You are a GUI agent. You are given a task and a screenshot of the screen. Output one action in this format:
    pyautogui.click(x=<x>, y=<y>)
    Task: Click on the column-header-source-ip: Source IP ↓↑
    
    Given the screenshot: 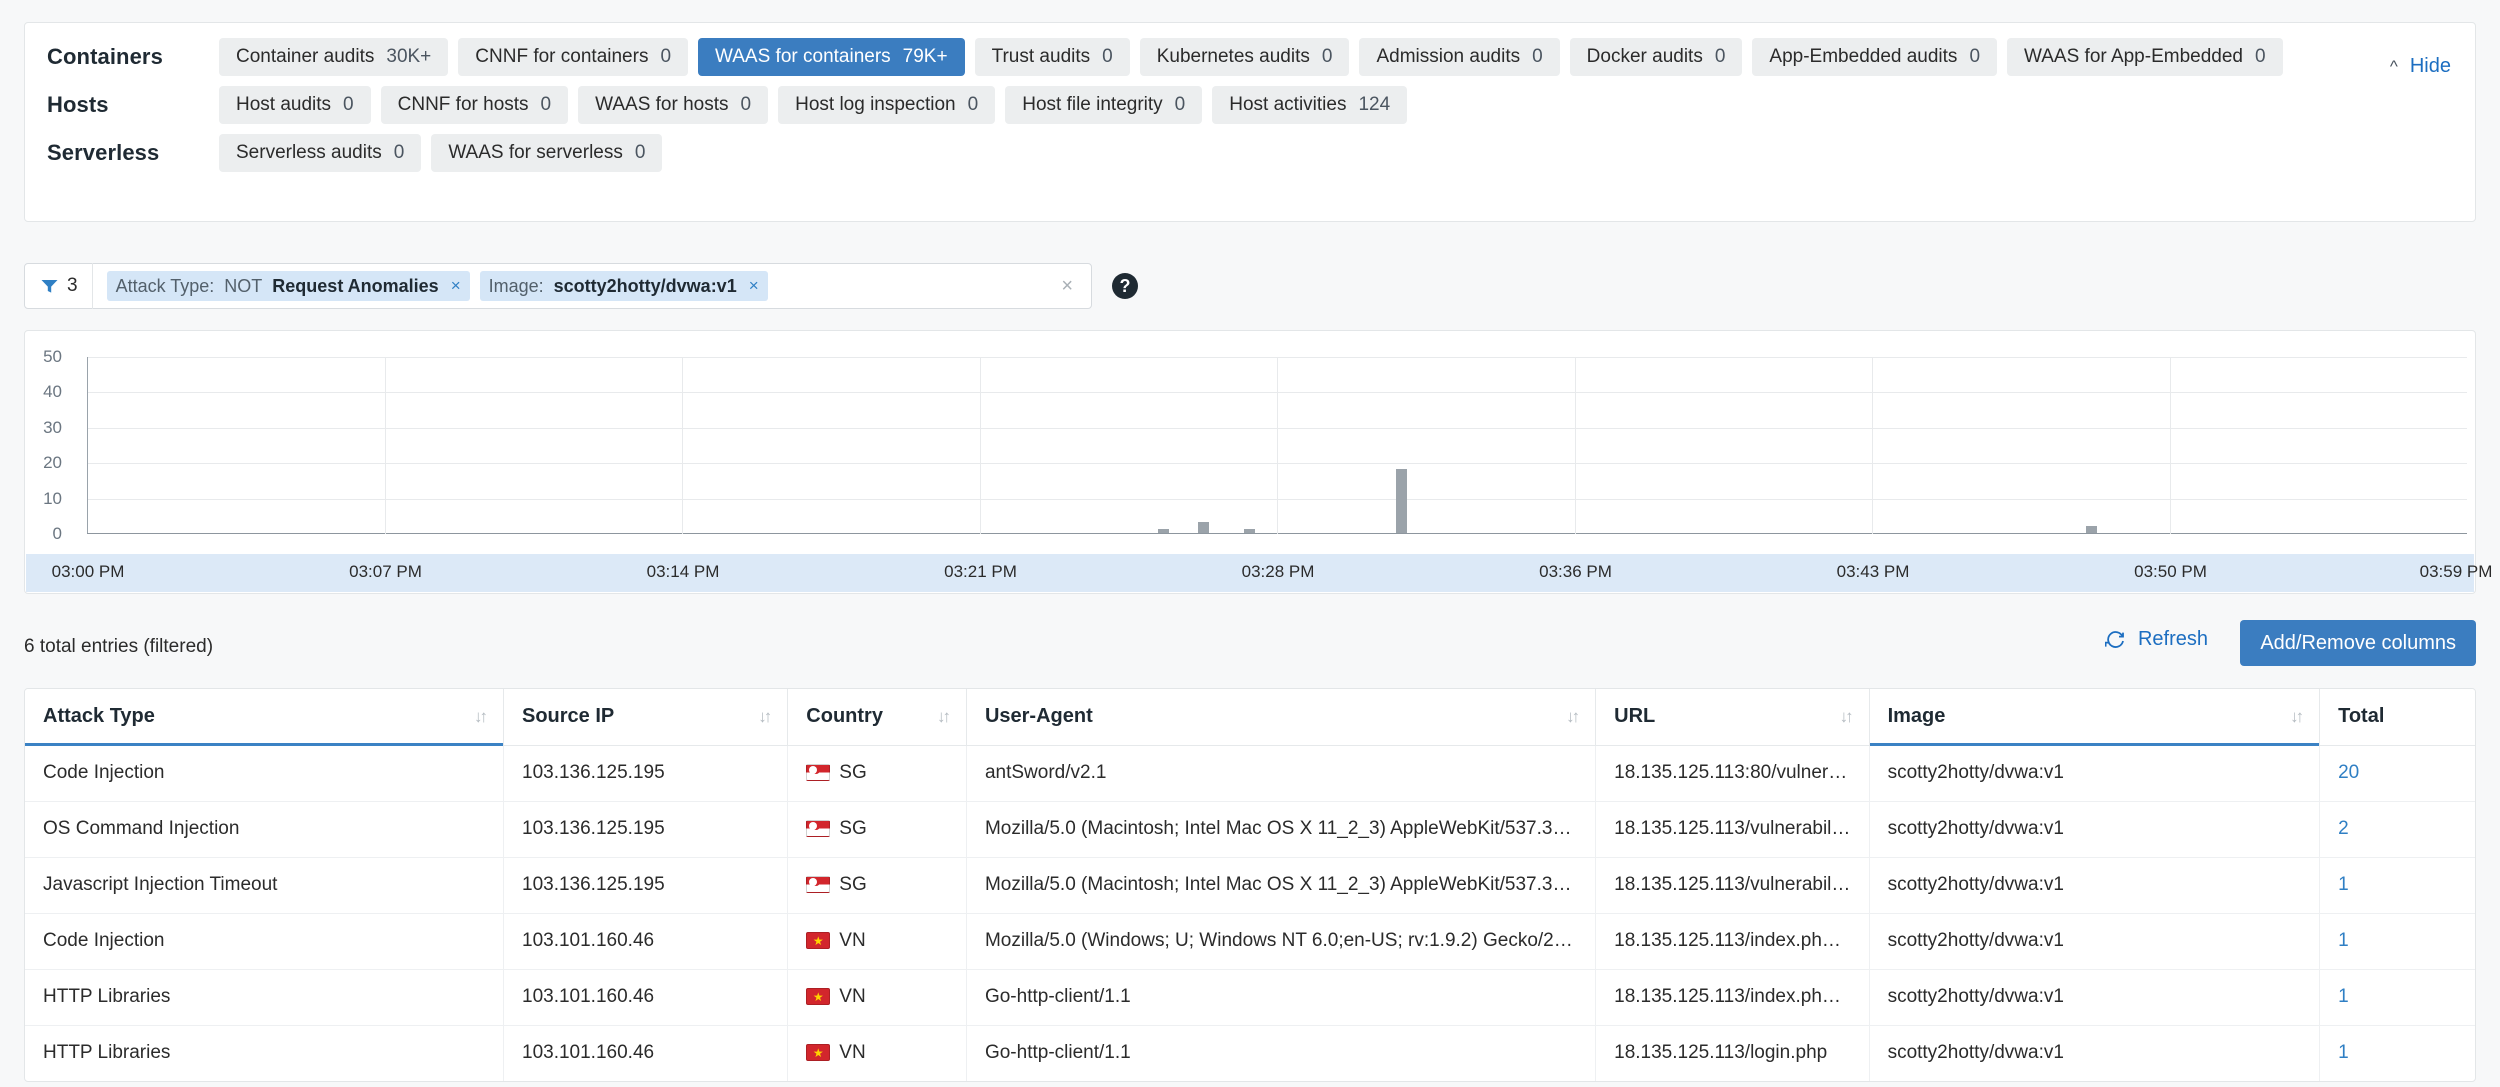 What is the action you would take?
    pyautogui.click(x=646, y=717)
    